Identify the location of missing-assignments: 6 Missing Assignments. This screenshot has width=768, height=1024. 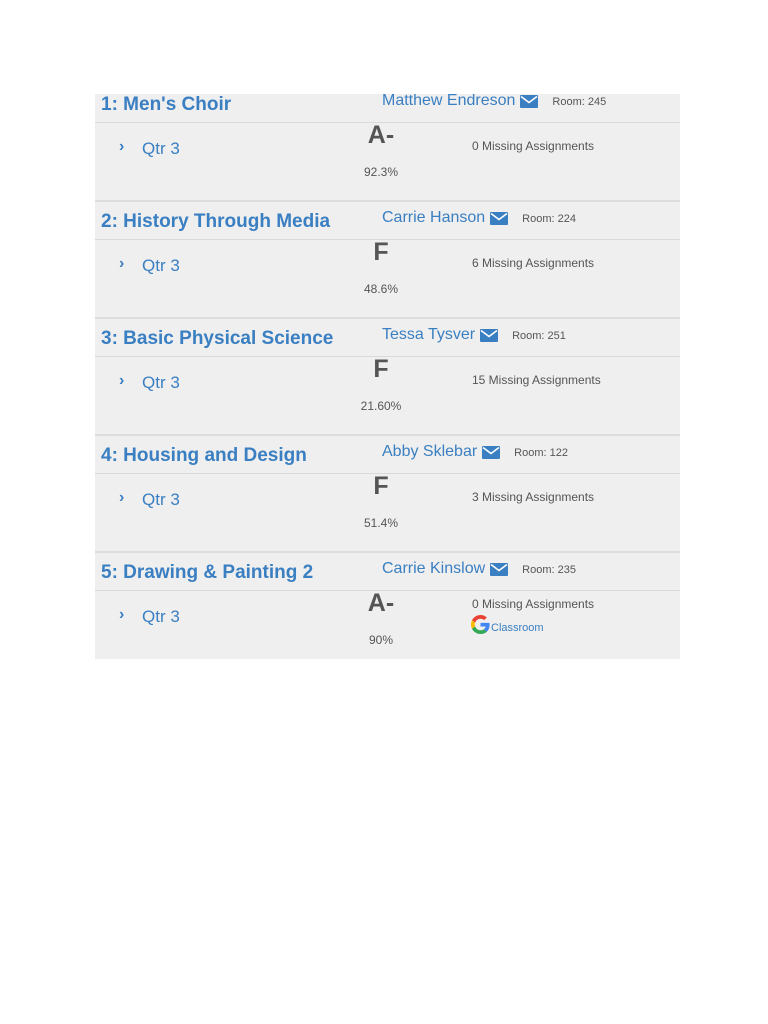
(533, 263).